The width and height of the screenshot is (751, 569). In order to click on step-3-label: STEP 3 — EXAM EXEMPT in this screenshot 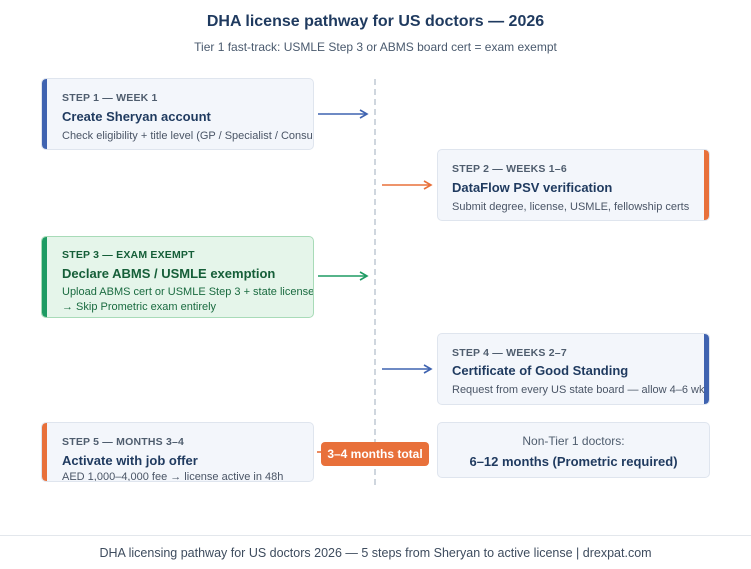, I will do `click(128, 255)`.